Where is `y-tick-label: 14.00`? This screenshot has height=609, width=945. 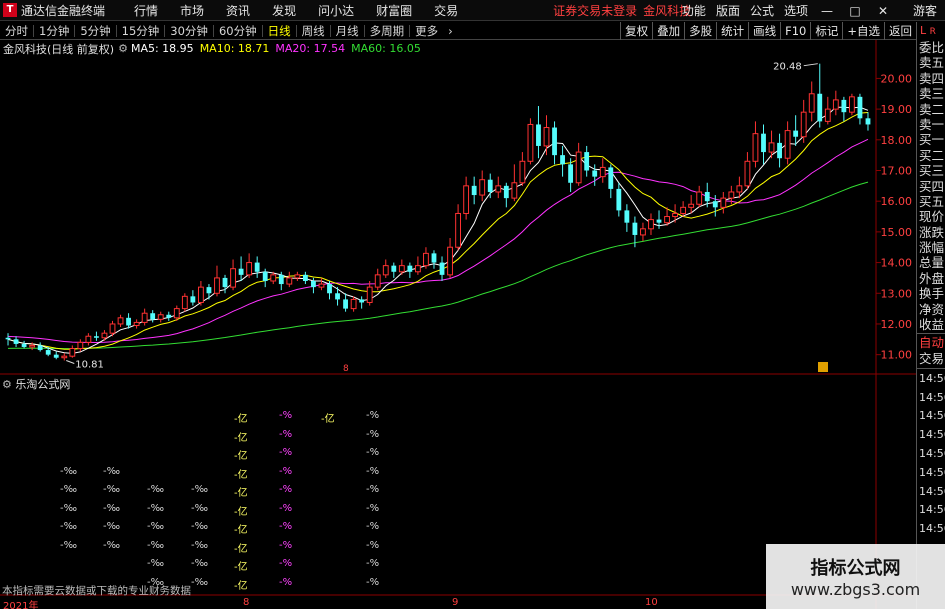 y-tick-label: 14.00 is located at coordinates (897, 263).